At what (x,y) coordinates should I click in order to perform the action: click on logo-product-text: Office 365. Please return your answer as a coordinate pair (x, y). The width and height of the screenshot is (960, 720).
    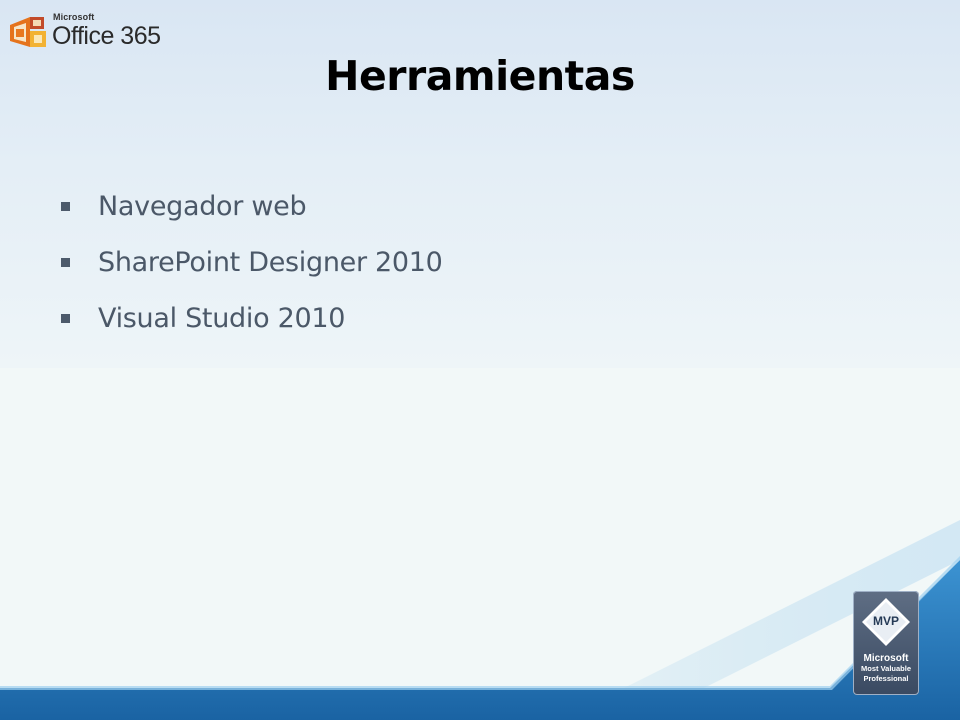
    Looking at the image, I should click on (106, 36).